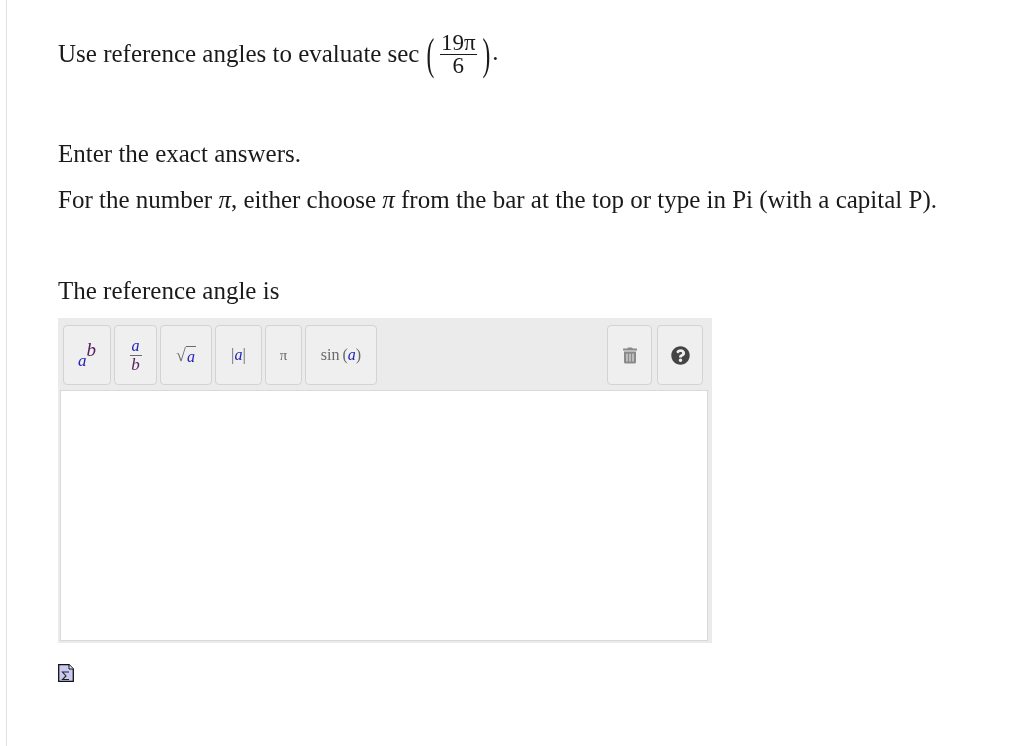 The width and height of the screenshot is (1012, 746). Describe the element at coordinates (169, 291) in the screenshot. I see `prompt-text: The reference angle is` at that location.